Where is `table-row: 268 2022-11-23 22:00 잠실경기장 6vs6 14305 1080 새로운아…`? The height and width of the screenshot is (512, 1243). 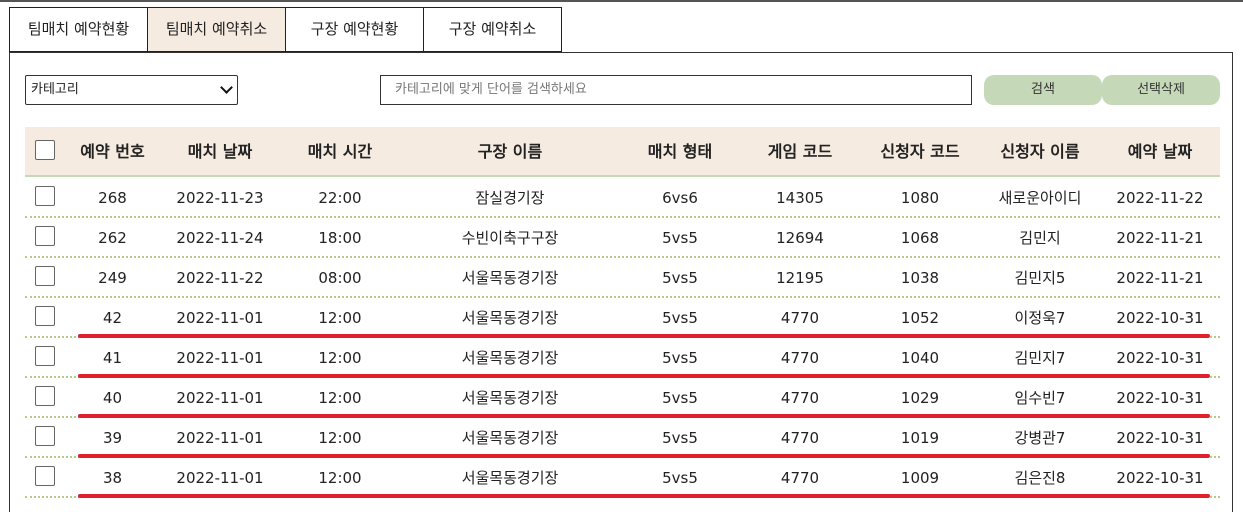 table-row: 268 2022-11-23 22:00 잠실경기장 6vs6 14305 1080 새로운아… is located at coordinates (622, 198).